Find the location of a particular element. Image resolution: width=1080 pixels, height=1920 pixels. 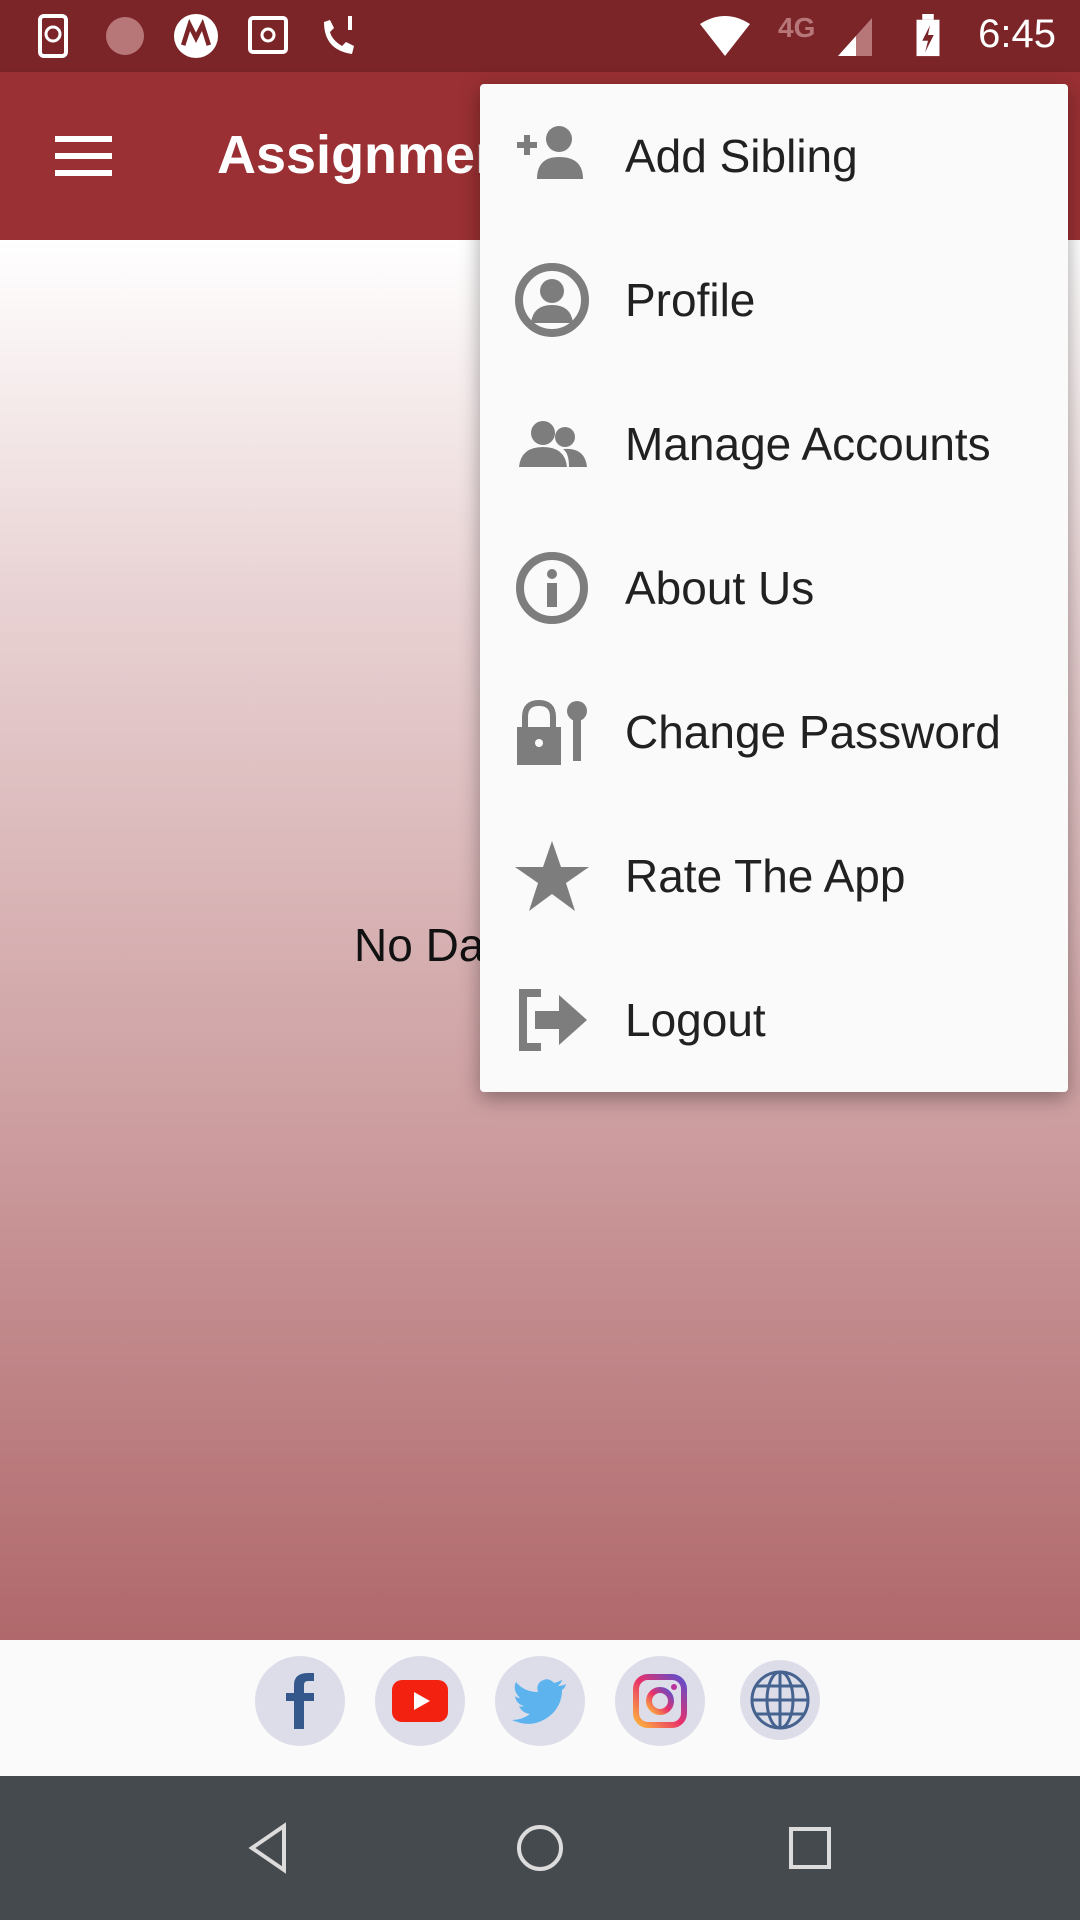

home-icon is located at coordinates (540, 1848).